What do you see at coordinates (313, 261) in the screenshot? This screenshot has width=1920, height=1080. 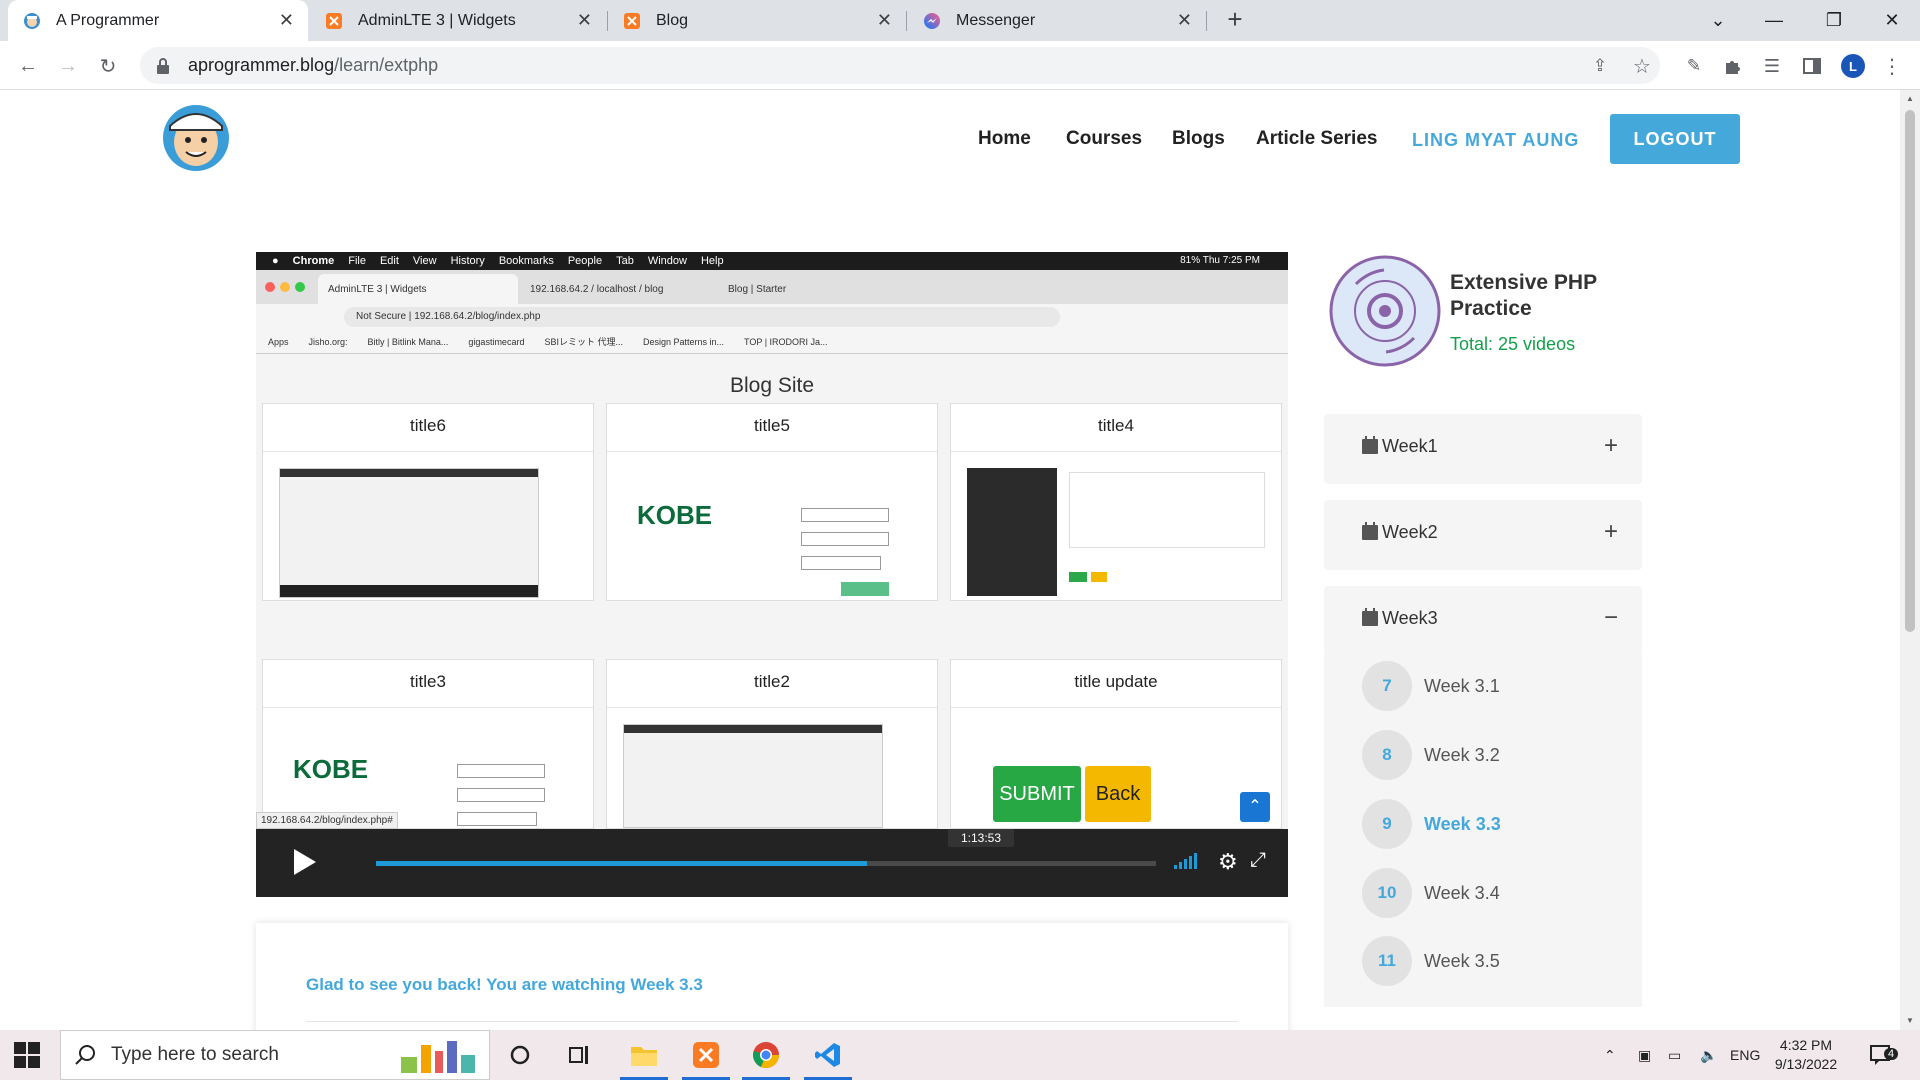 I see `mac-menu-item: Chrome` at bounding box center [313, 261].